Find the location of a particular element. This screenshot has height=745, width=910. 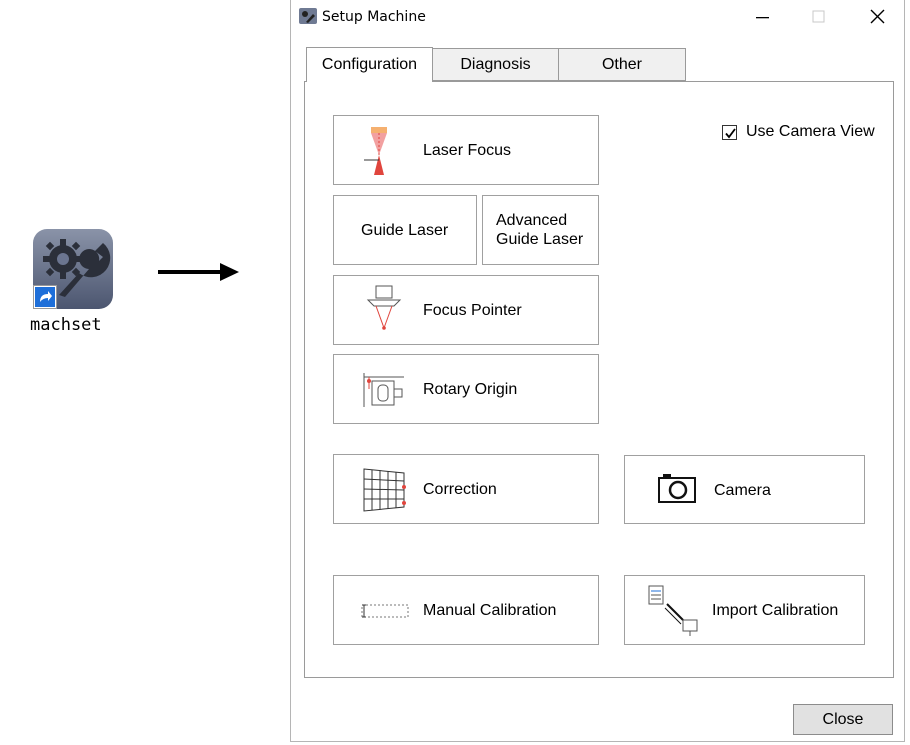

shortcut-arrow-icon is located at coordinates (45, 297).